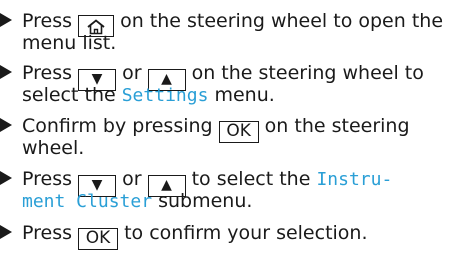 The height and width of the screenshot is (256, 464). Describe the element at coordinates (202, 201) in the screenshot. I see `step-4-line-2-after: submenu.` at that location.